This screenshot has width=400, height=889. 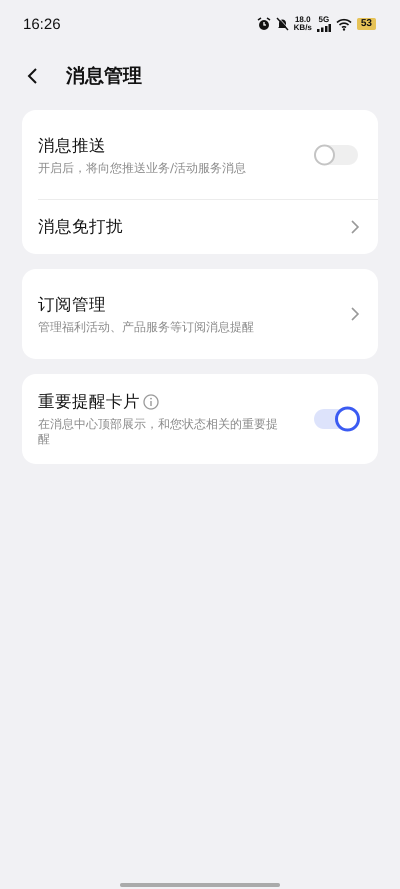 I want to click on speed-unit: KB/s, so click(x=303, y=28).